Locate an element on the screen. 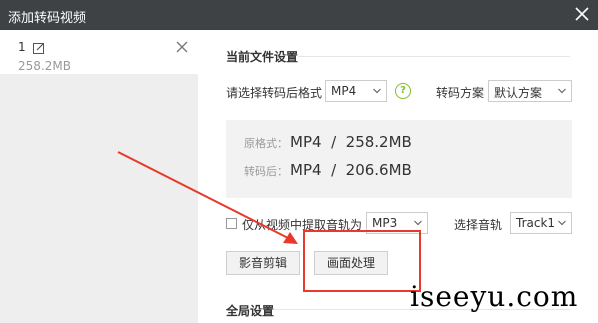 The image size is (598, 323). original-format-row: 原格式： MP4 / 258.2MB is located at coordinates (328, 141).